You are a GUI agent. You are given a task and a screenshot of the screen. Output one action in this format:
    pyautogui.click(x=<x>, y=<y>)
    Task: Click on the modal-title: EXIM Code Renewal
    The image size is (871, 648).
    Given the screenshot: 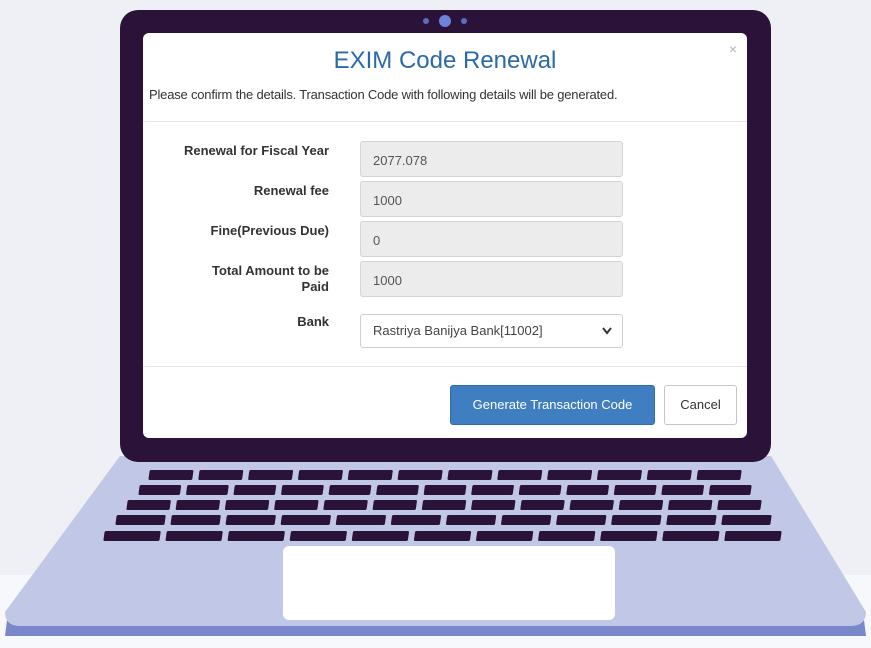 What is the action you would take?
    pyautogui.click(x=445, y=60)
    